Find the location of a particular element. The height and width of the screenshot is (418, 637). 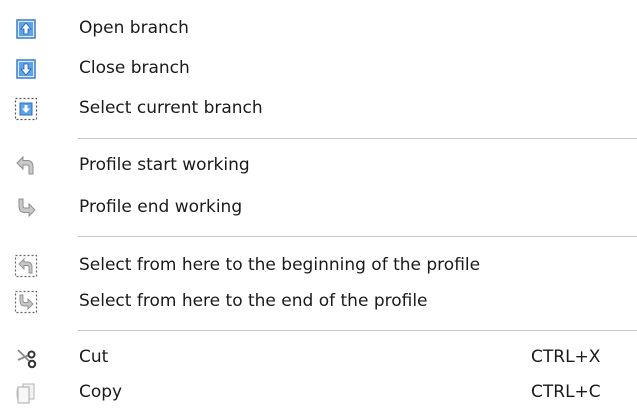

profile-start-arrow-icon is located at coordinates (26, 166).